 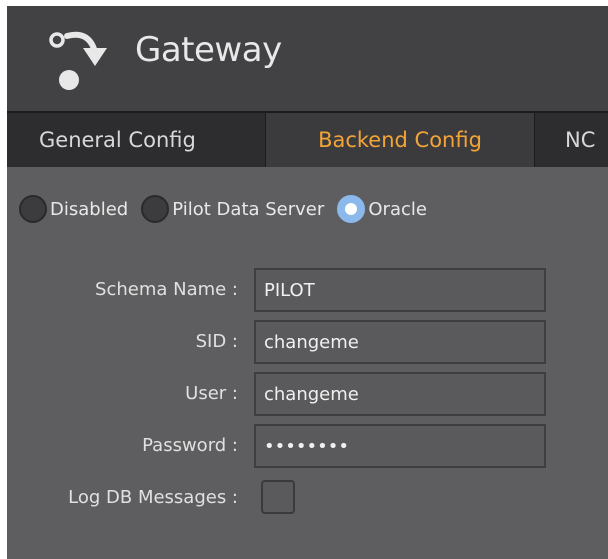 I want to click on user-label: User :, so click(x=211, y=393).